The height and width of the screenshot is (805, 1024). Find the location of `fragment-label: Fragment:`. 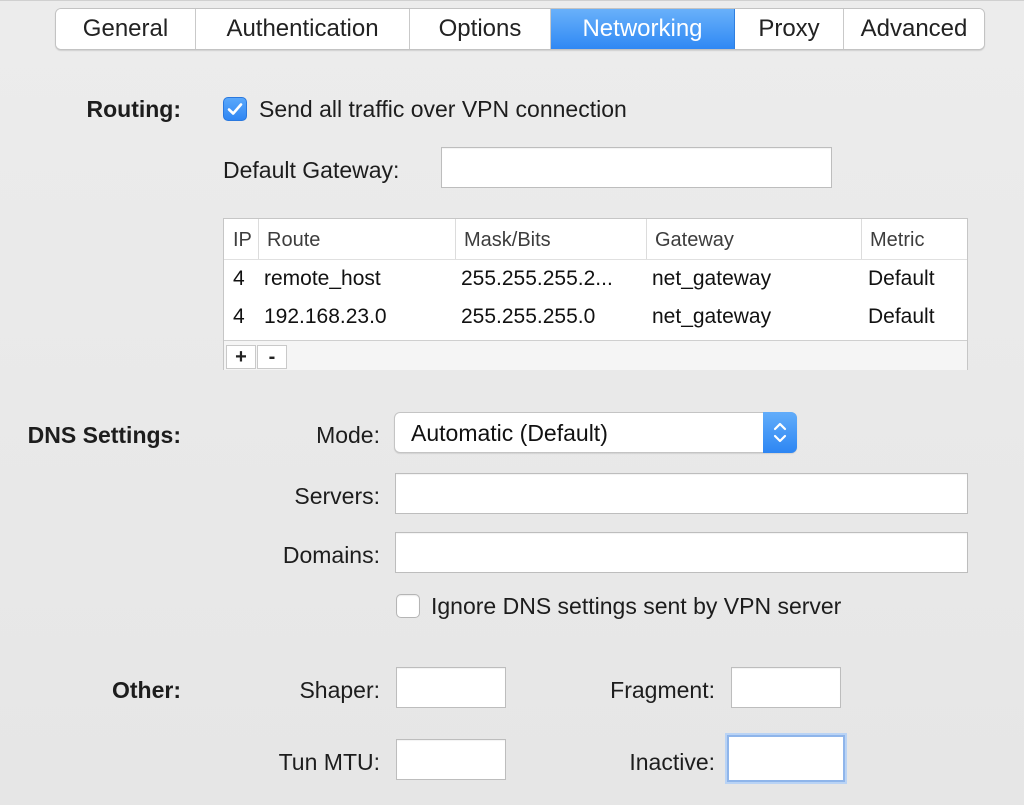

fragment-label: Fragment: is located at coordinates (662, 690).